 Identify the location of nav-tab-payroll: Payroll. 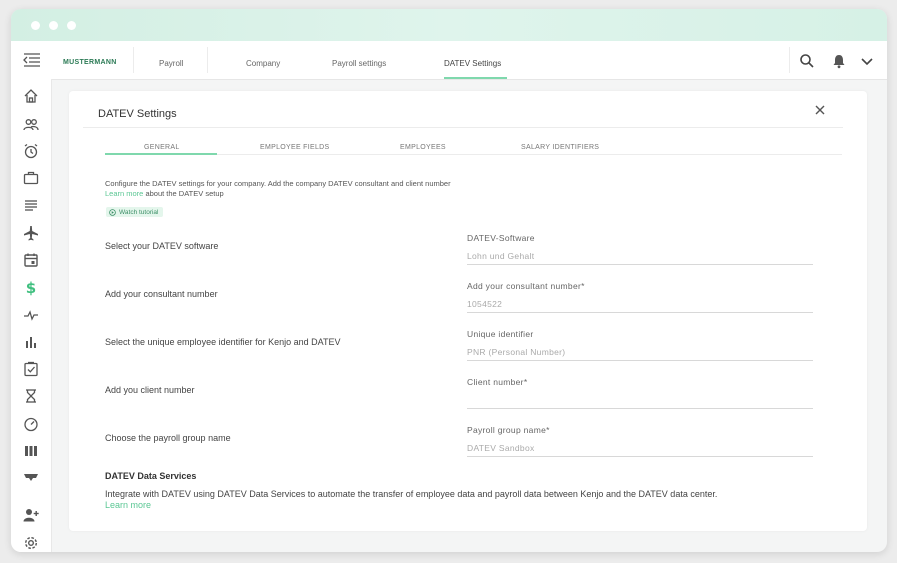
(171, 63).